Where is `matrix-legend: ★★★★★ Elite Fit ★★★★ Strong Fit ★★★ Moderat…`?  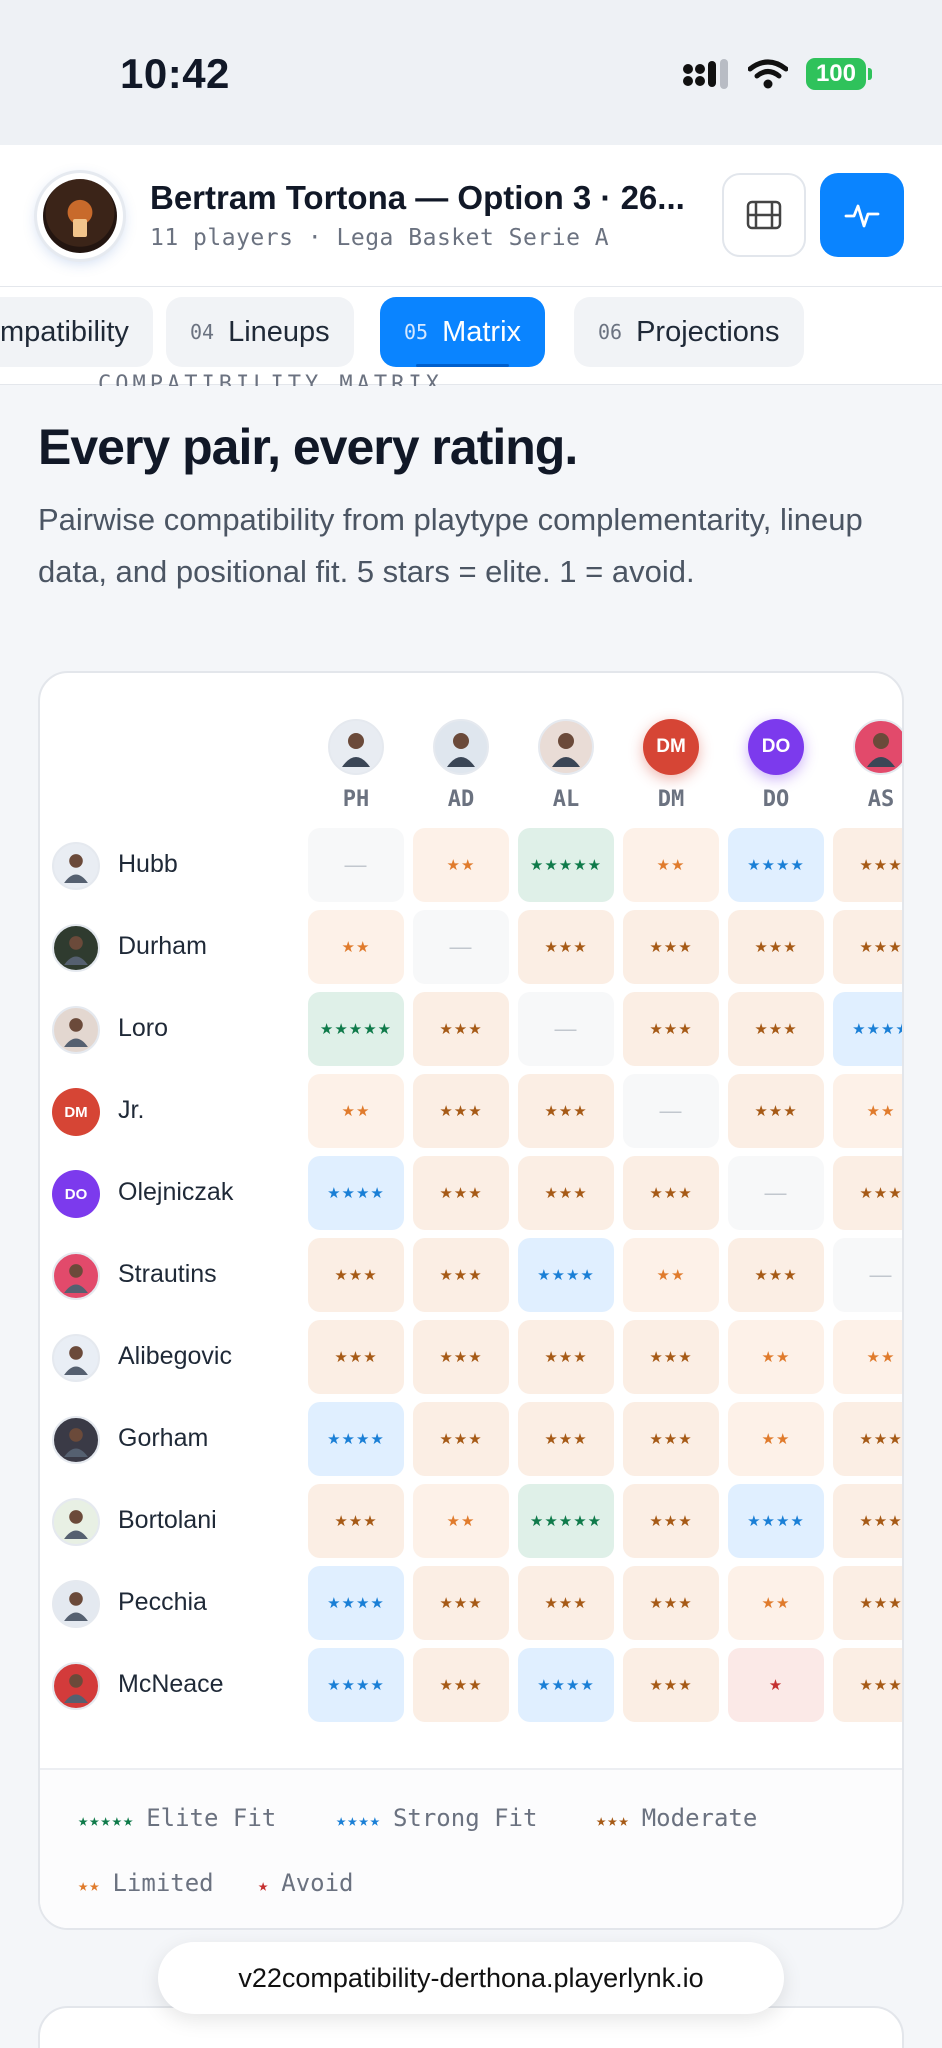 matrix-legend: ★★★★★ Elite Fit ★★★★ Strong Fit ★★★ Moderat… is located at coordinates (471, 1848).